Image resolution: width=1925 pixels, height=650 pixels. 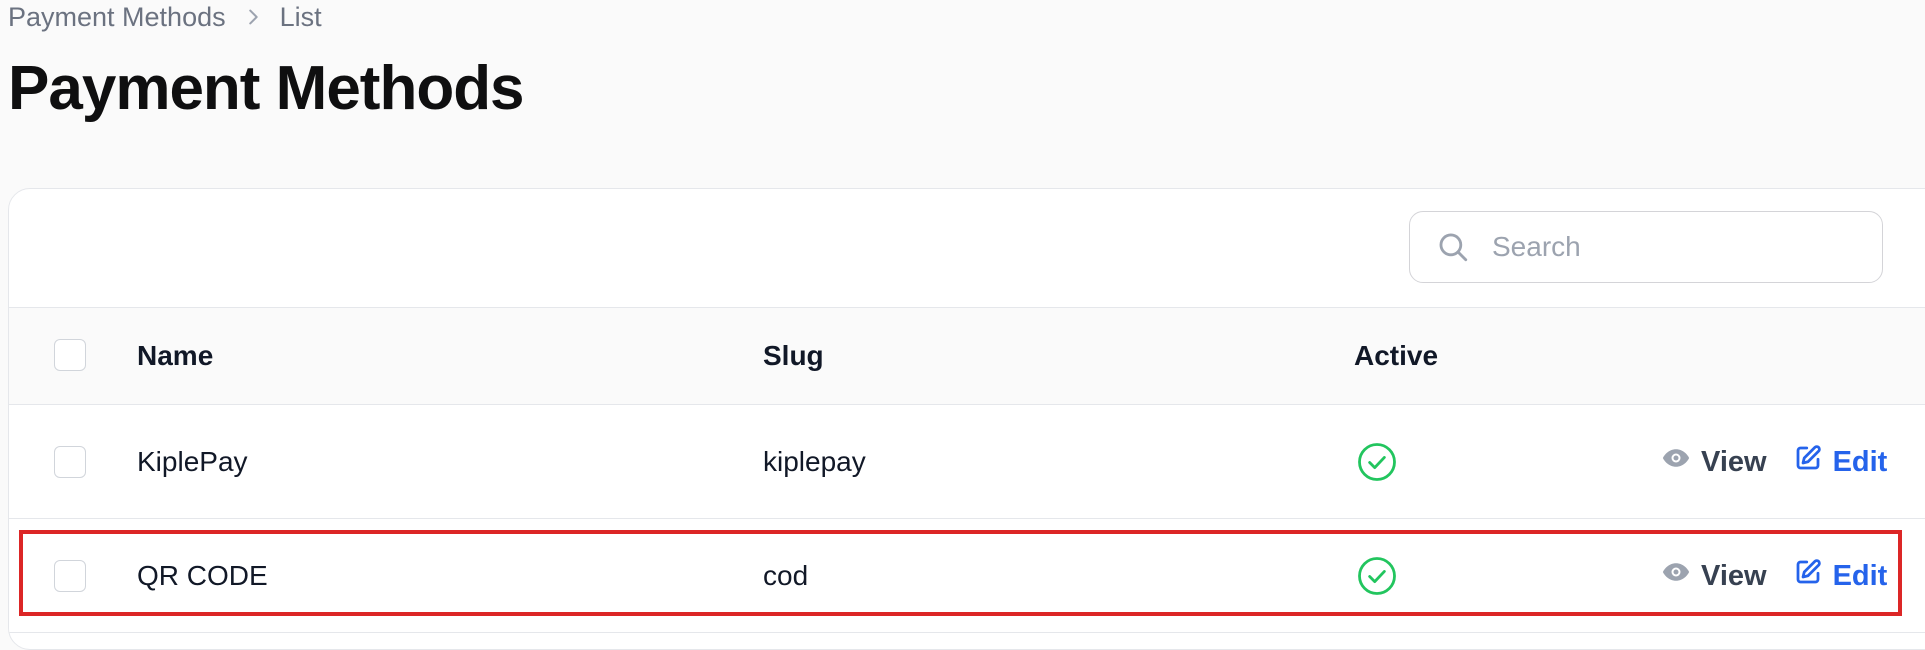 I want to click on search-input, so click(x=1672, y=247).